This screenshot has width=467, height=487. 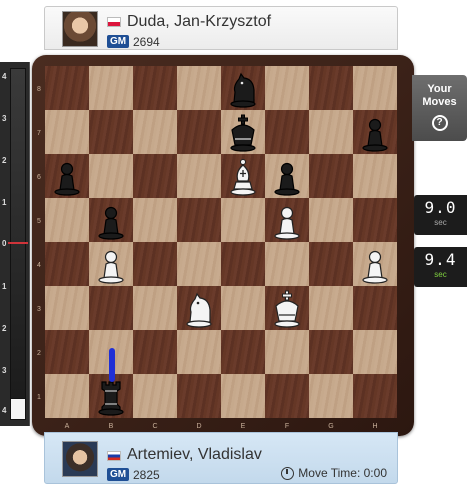 What do you see at coordinates (39, 265) in the screenshot?
I see `rank-label: 4` at bounding box center [39, 265].